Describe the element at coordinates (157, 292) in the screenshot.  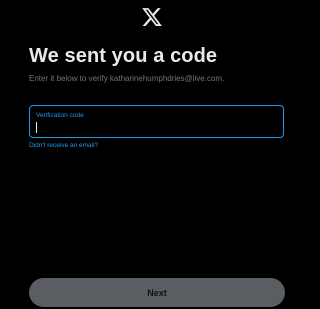
I see `next-button: Next` at that location.